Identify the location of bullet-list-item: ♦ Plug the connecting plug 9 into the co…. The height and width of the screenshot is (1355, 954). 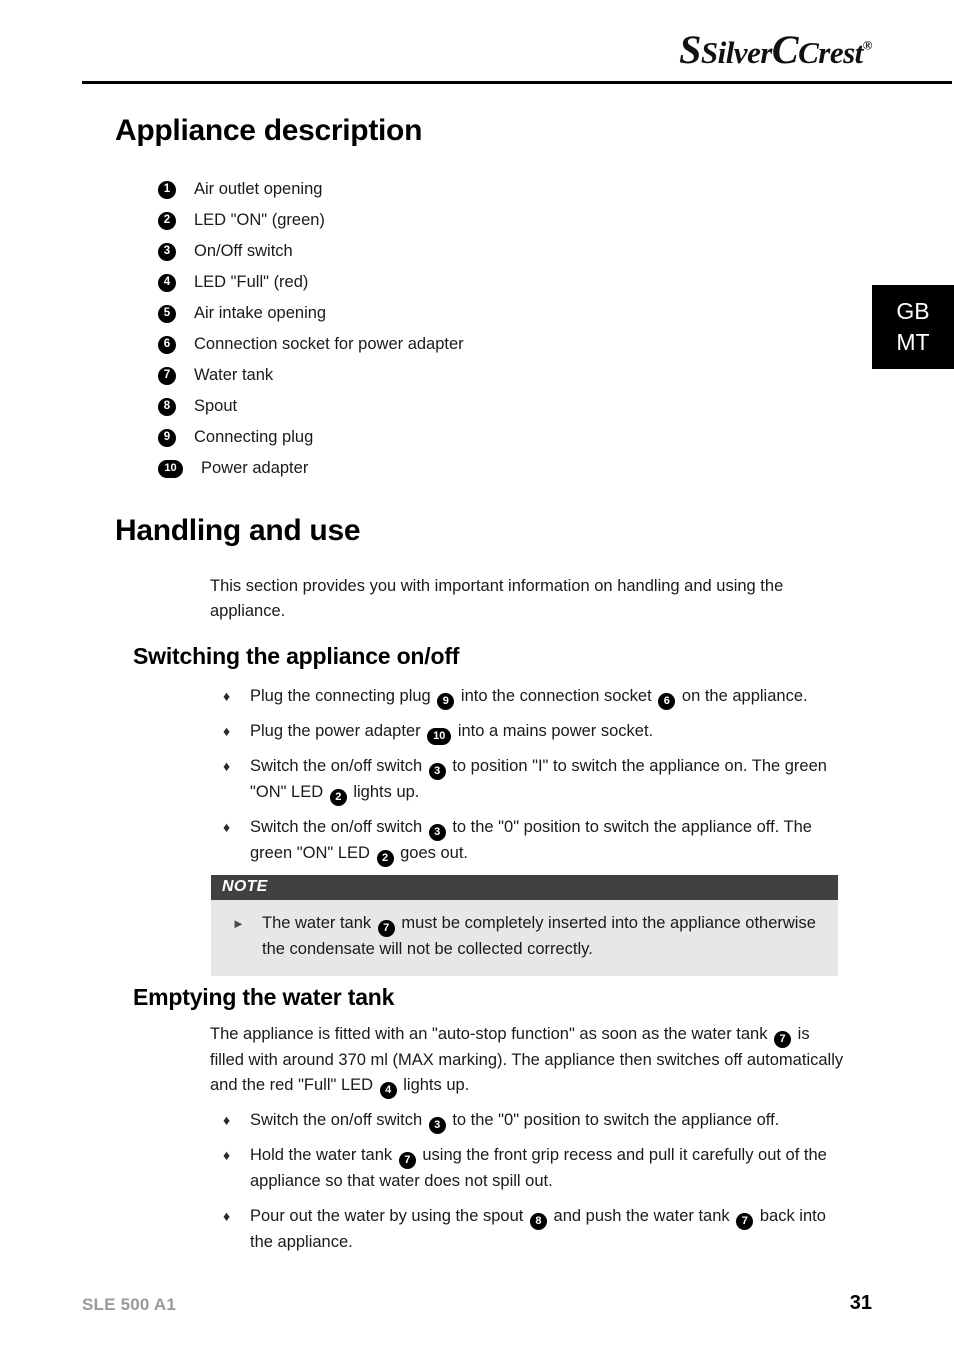
(530, 697).